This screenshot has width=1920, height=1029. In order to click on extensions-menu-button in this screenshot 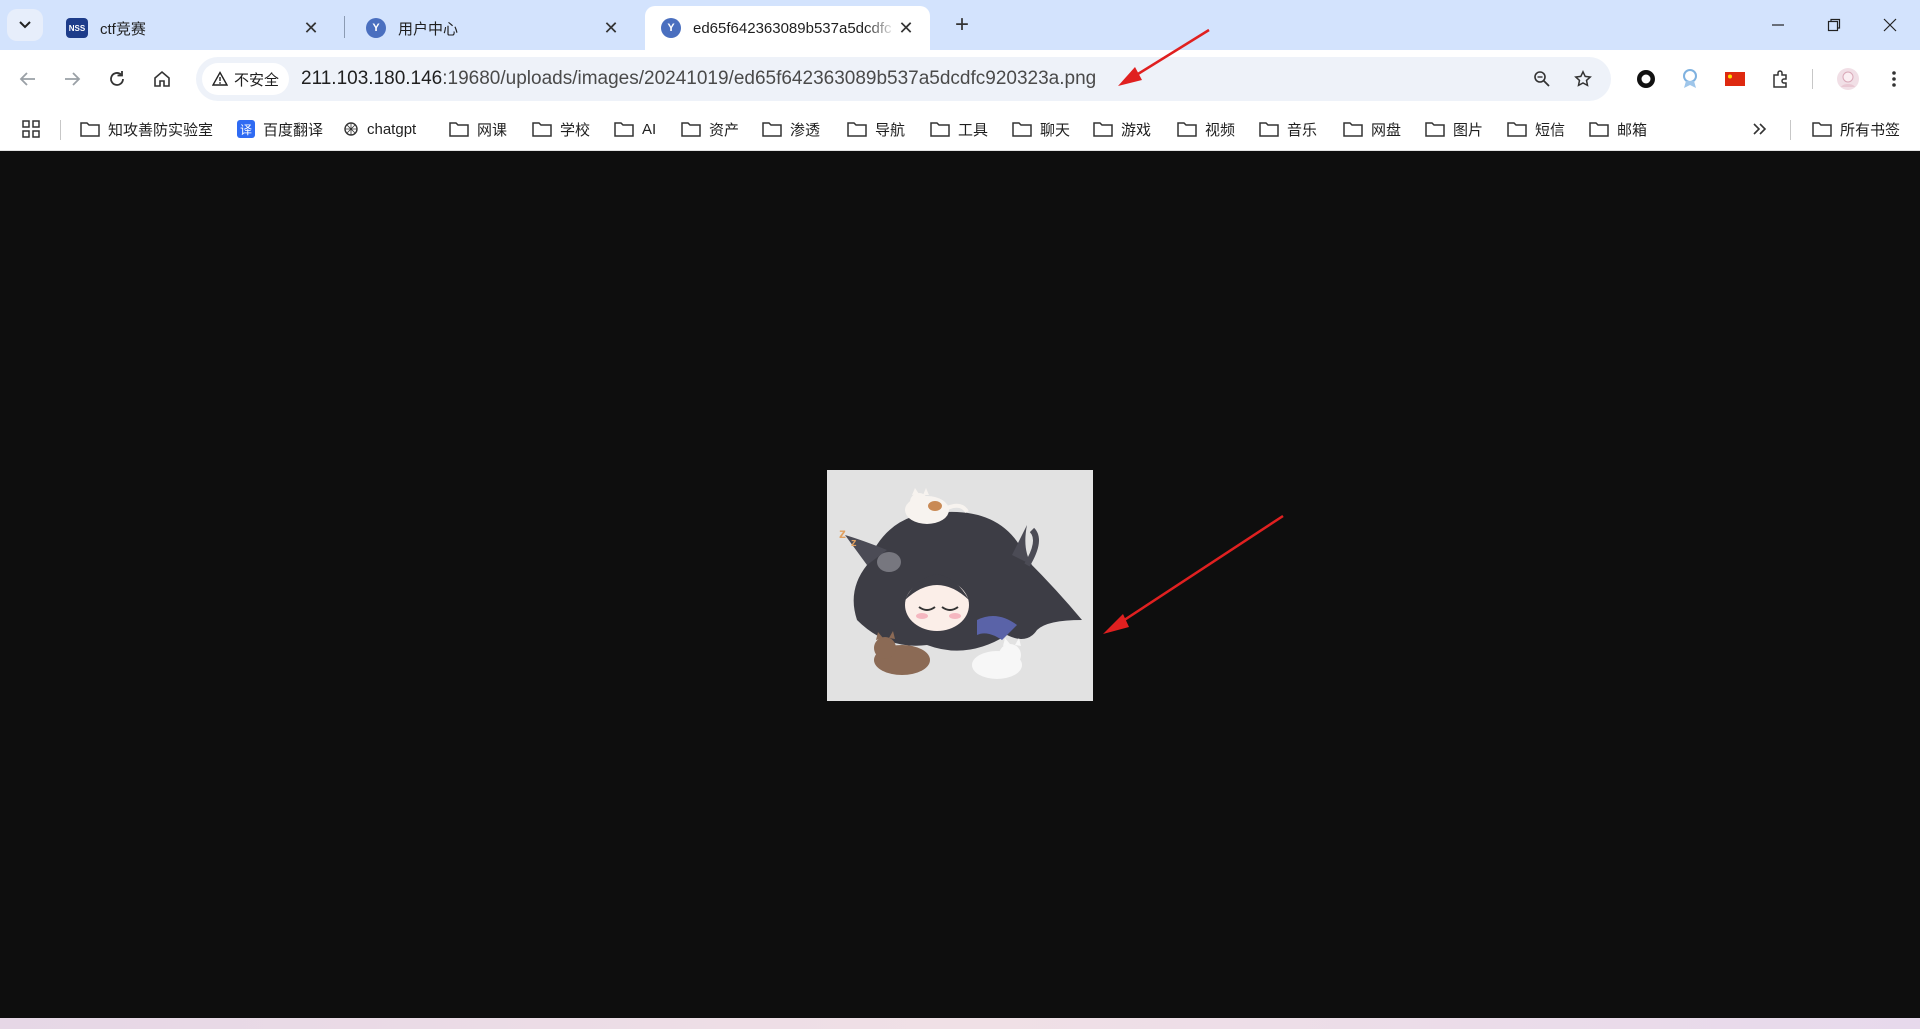, I will do `click(1781, 79)`.